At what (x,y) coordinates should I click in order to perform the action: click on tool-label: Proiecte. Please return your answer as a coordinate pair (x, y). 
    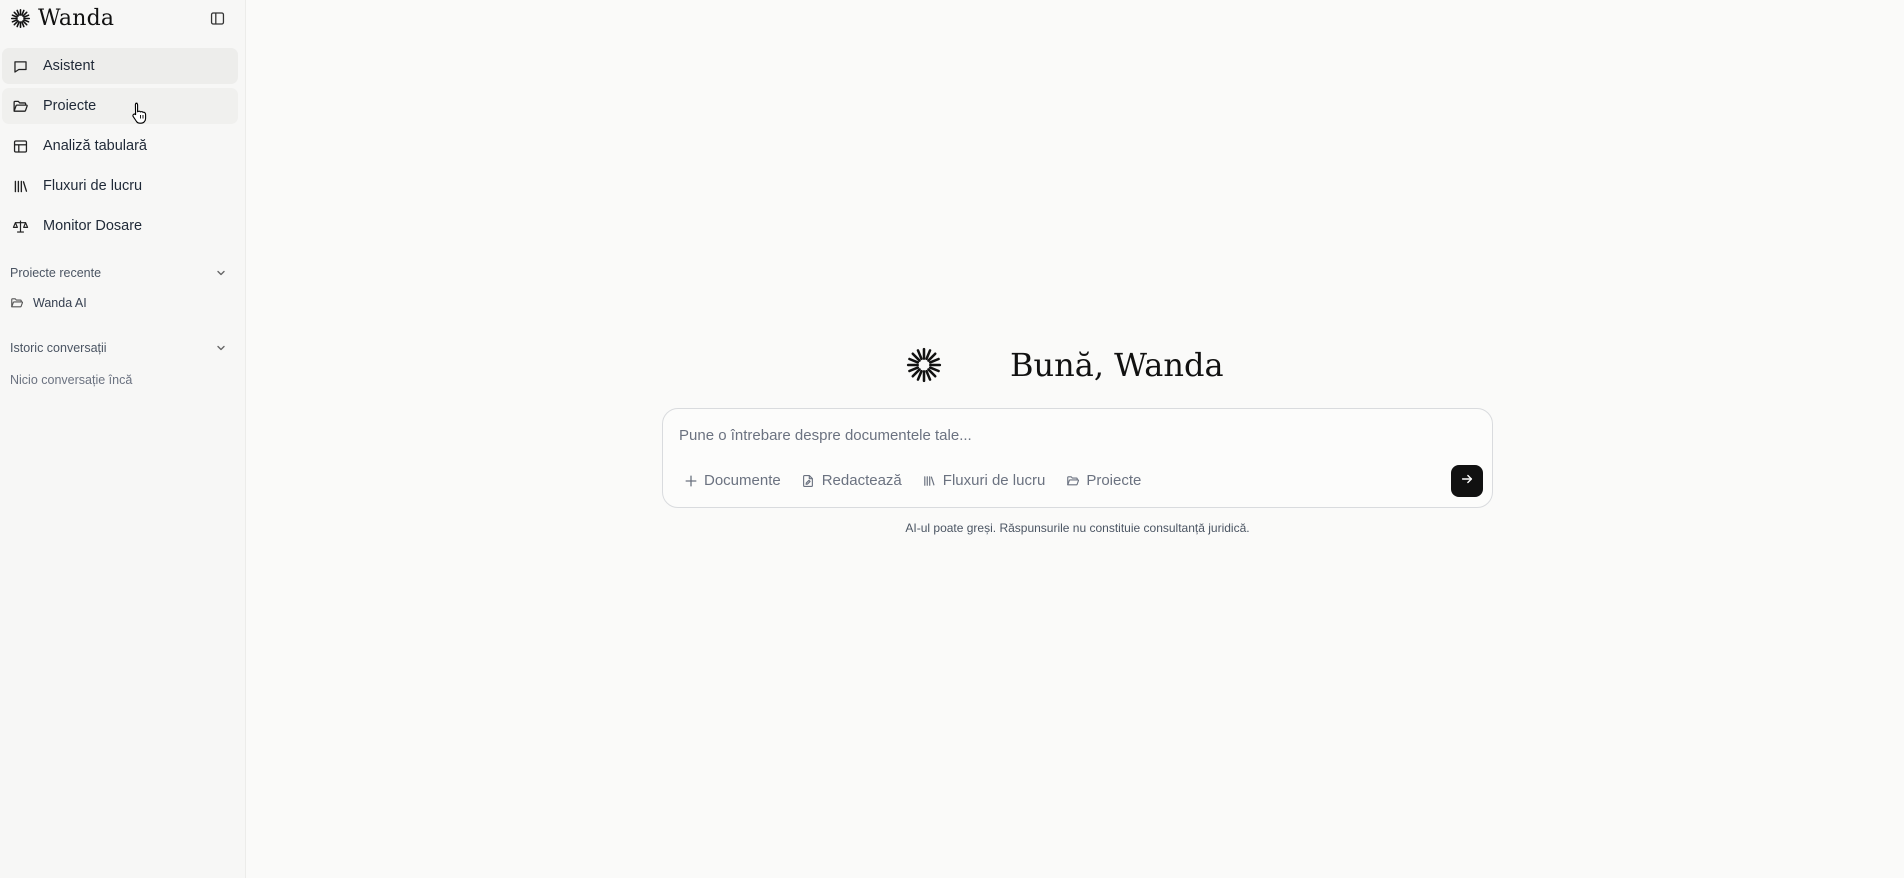
    Looking at the image, I should click on (1114, 480).